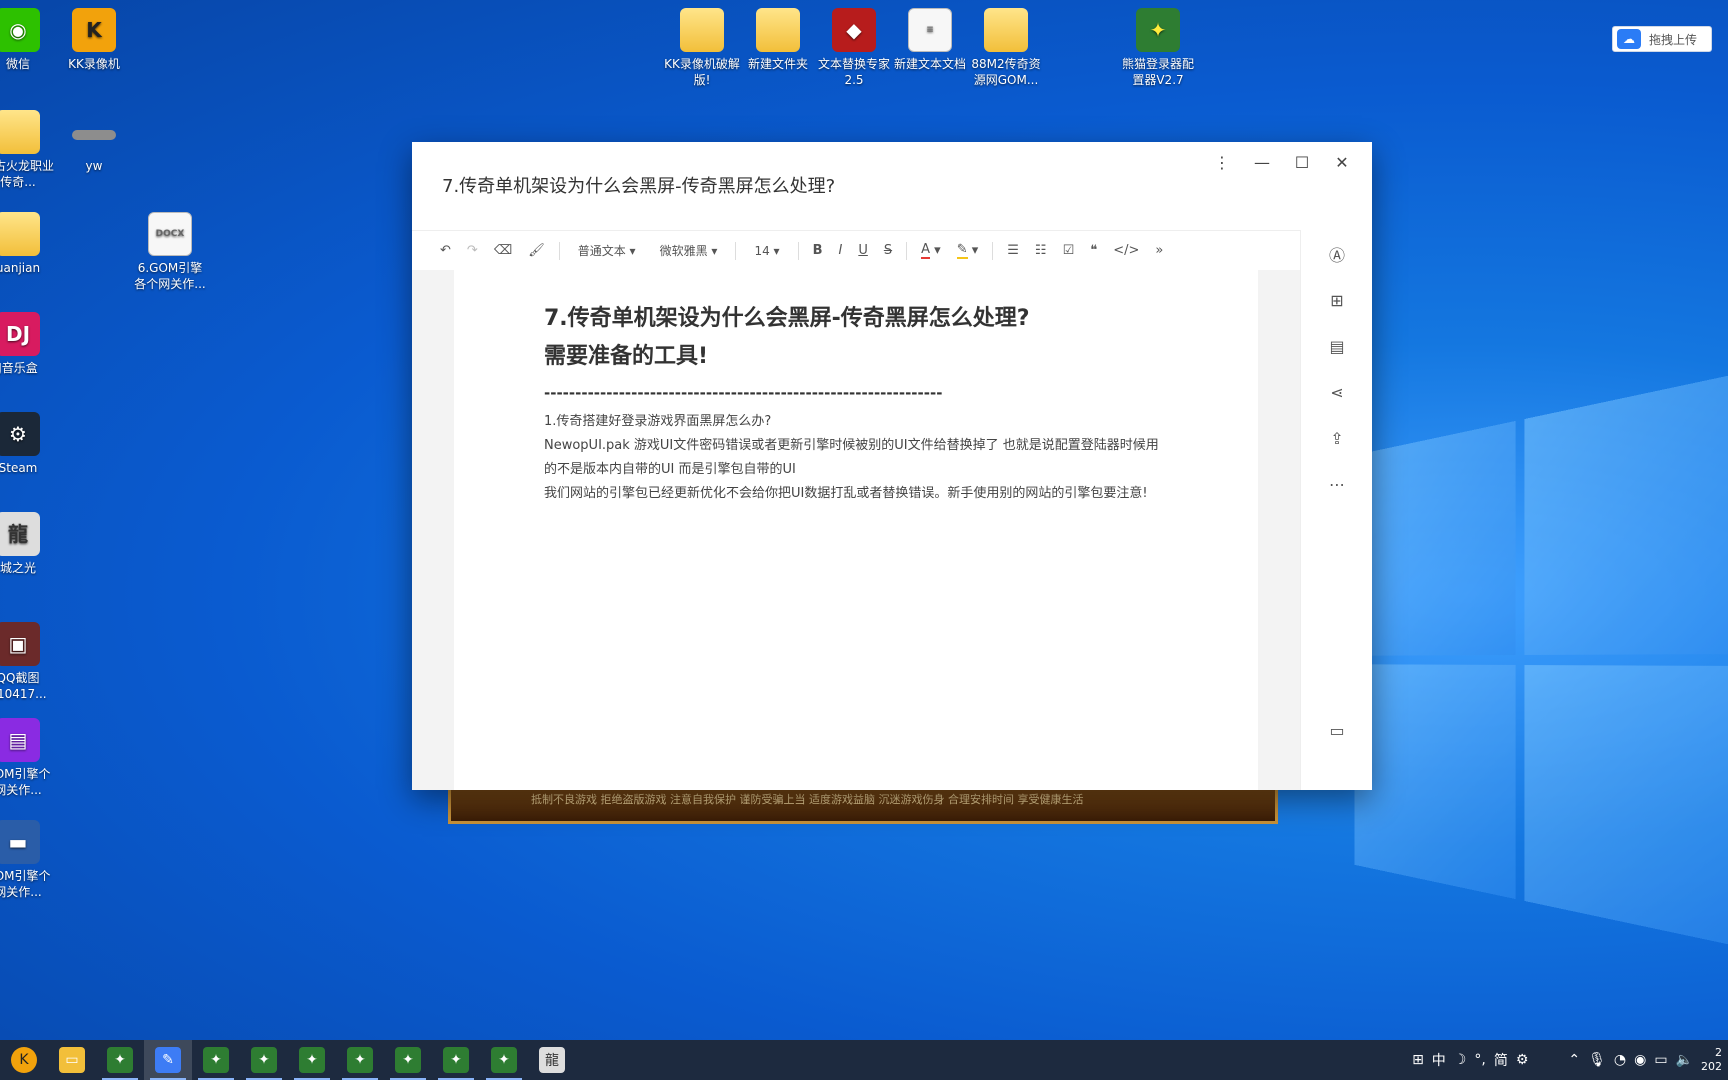 Image resolution: width=1728 pixels, height=1080 pixels. I want to click on highlight-button: ✎ ▾, so click(968, 251).